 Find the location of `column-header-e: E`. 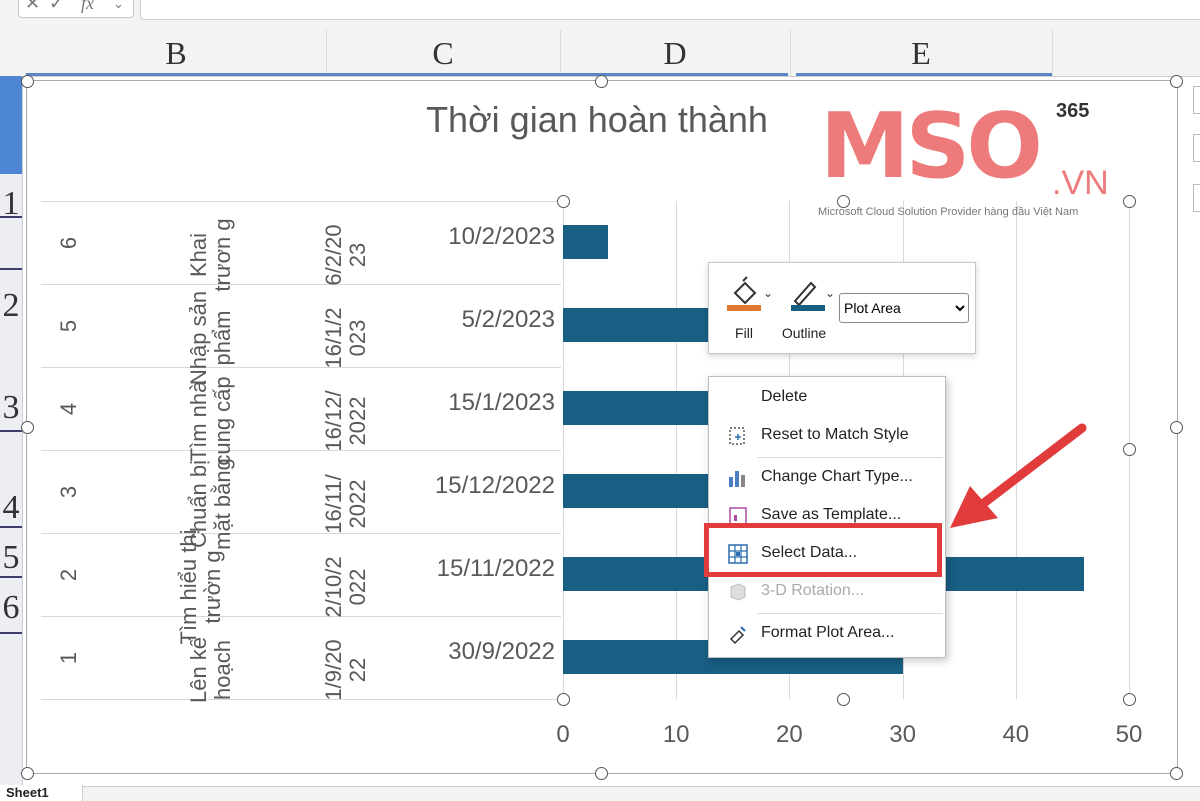

column-header-e: E is located at coordinates (921, 53).